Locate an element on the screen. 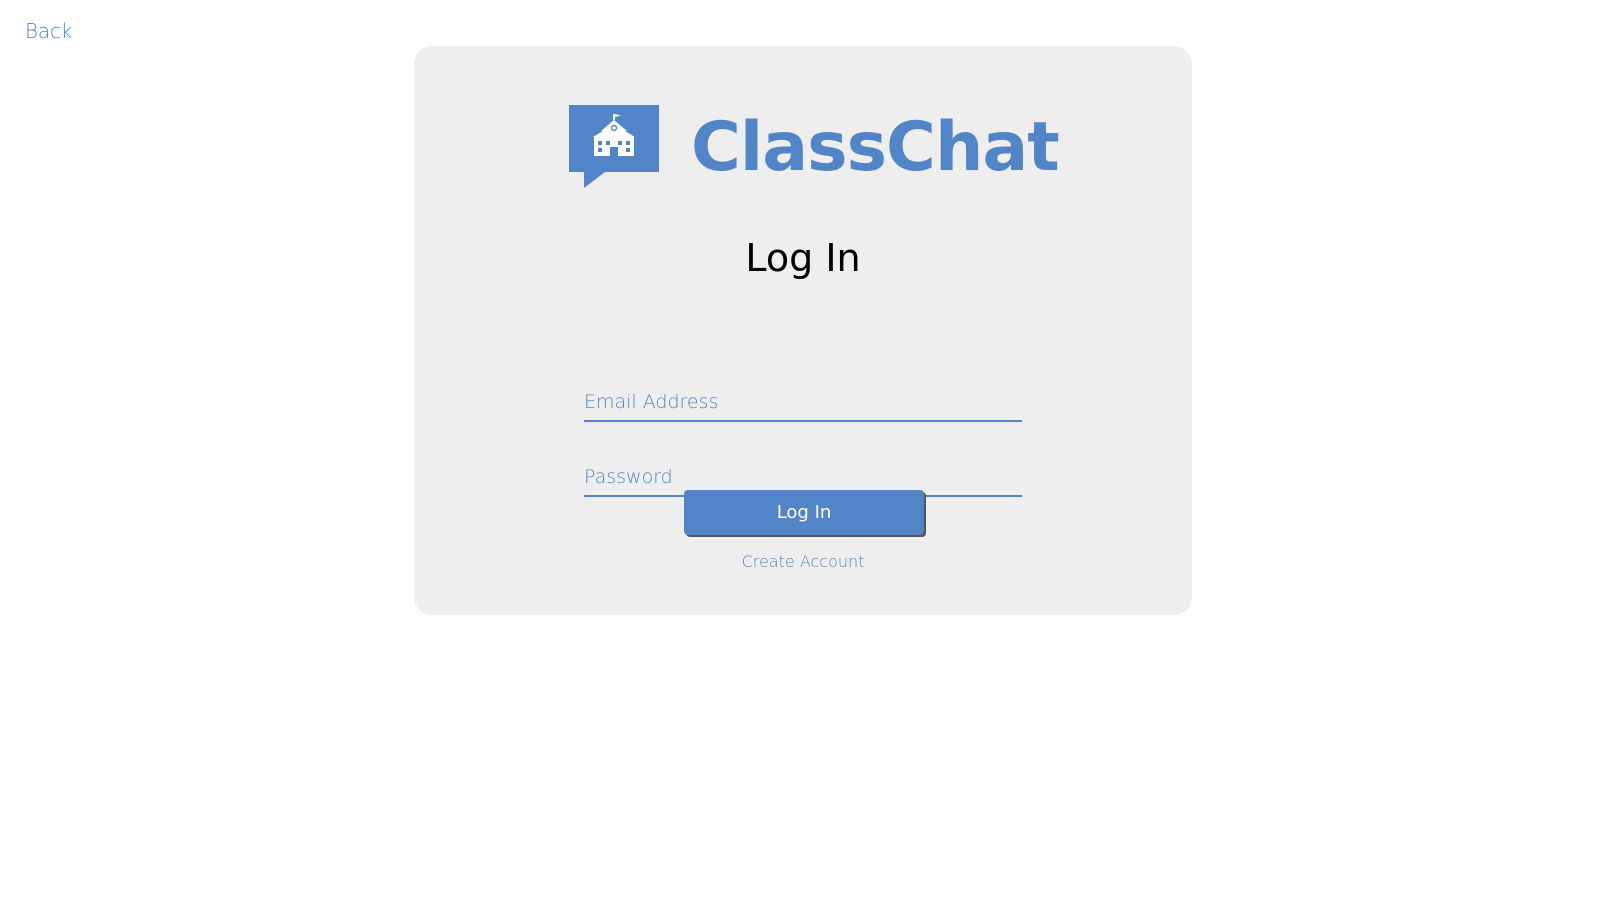 This screenshot has width=1600, height=900. create-account-link: Create Account is located at coordinates (803, 561).